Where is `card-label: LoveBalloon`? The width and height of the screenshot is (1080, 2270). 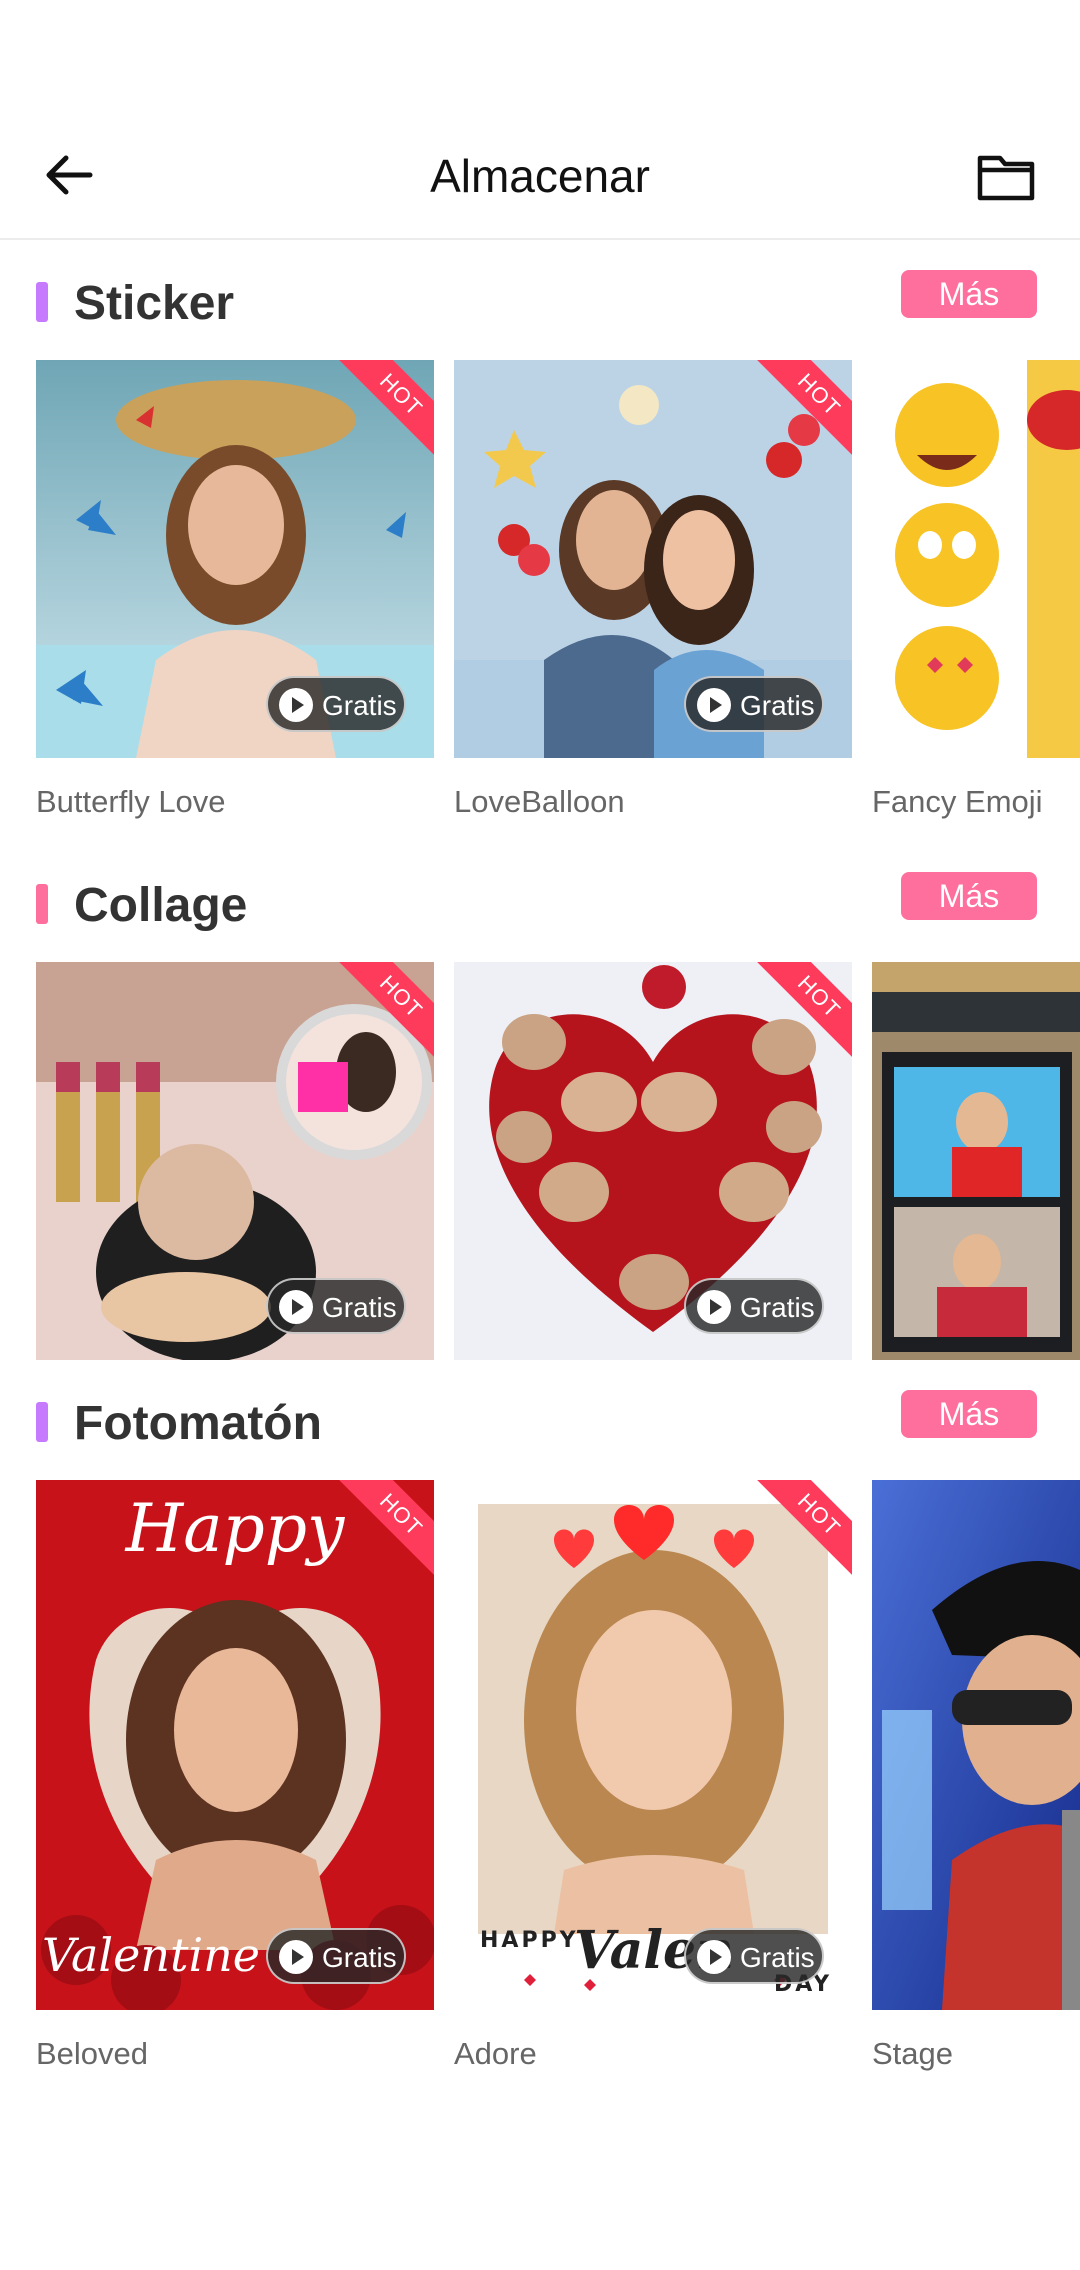 card-label: LoveBalloon is located at coordinates (539, 801).